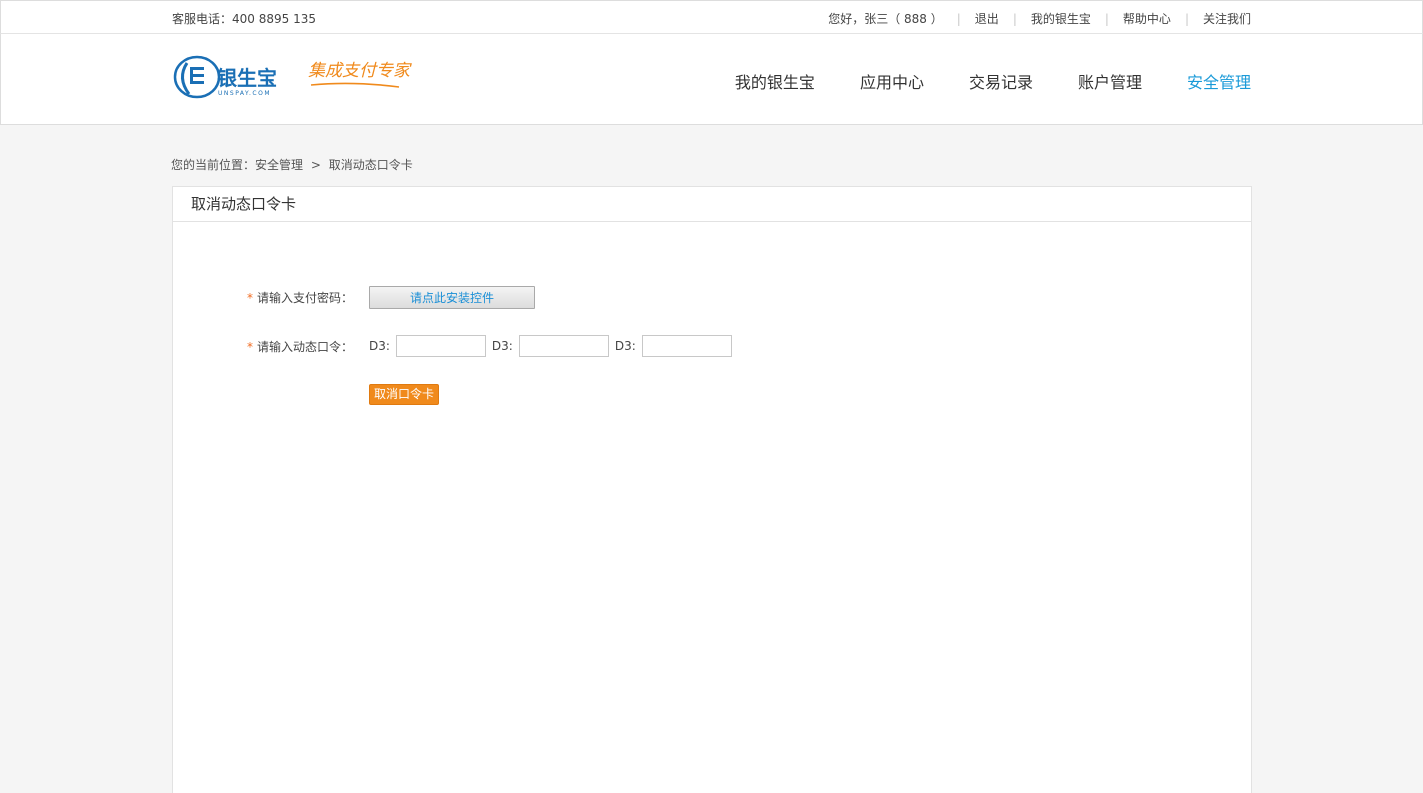  I want to click on breadcrumb-arrow: >, so click(315, 165).